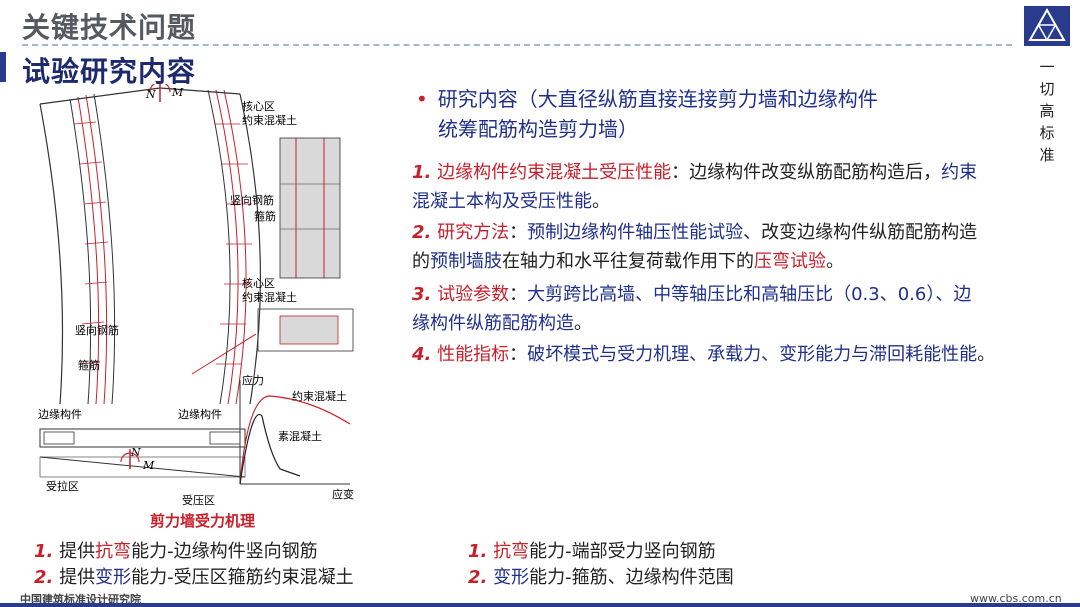 Image resolution: width=1080 pixels, height=607 pixels. Describe the element at coordinates (198, 500) in the screenshot. I see `label-compression-zone: 受压区` at that location.